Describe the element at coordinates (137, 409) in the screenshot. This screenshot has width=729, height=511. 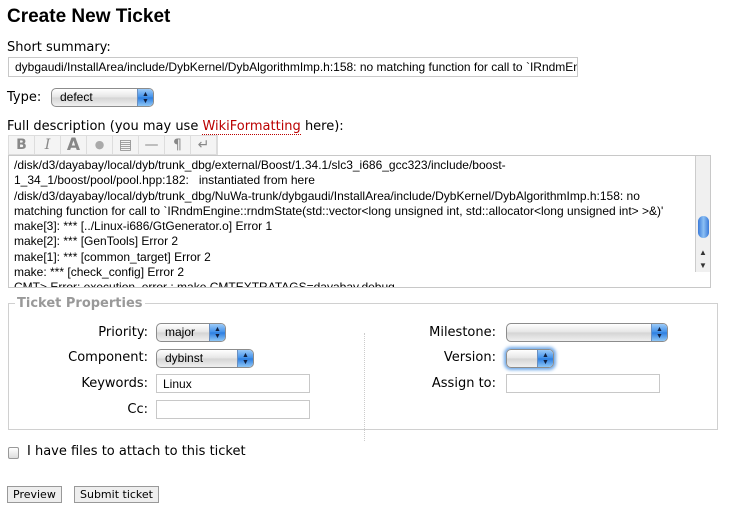
I see `cc-label: Cc:` at that location.